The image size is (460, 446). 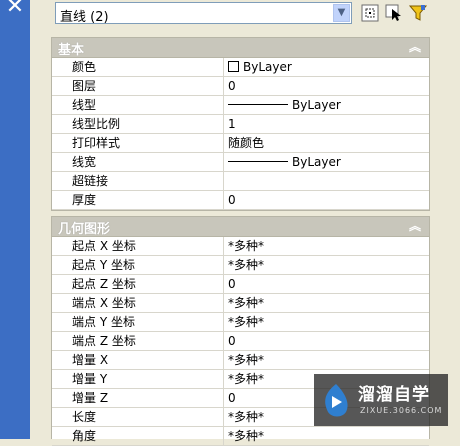 I want to click on property-row: 超链接, so click(x=240, y=181).